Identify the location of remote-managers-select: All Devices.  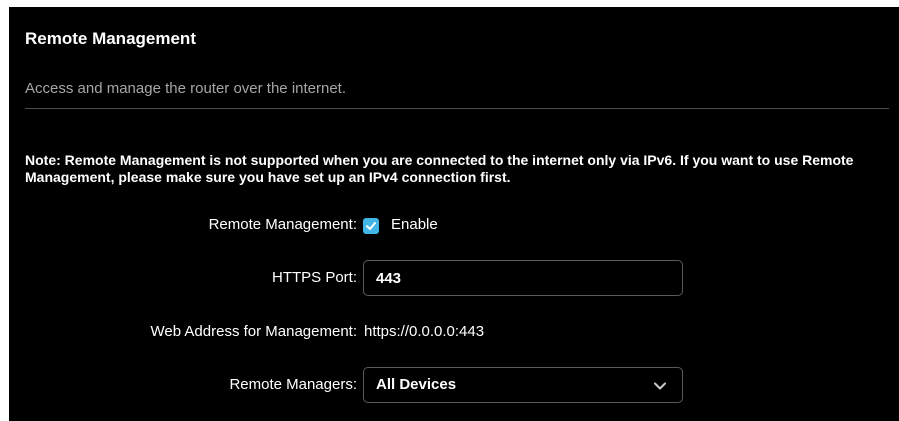
(523, 385).